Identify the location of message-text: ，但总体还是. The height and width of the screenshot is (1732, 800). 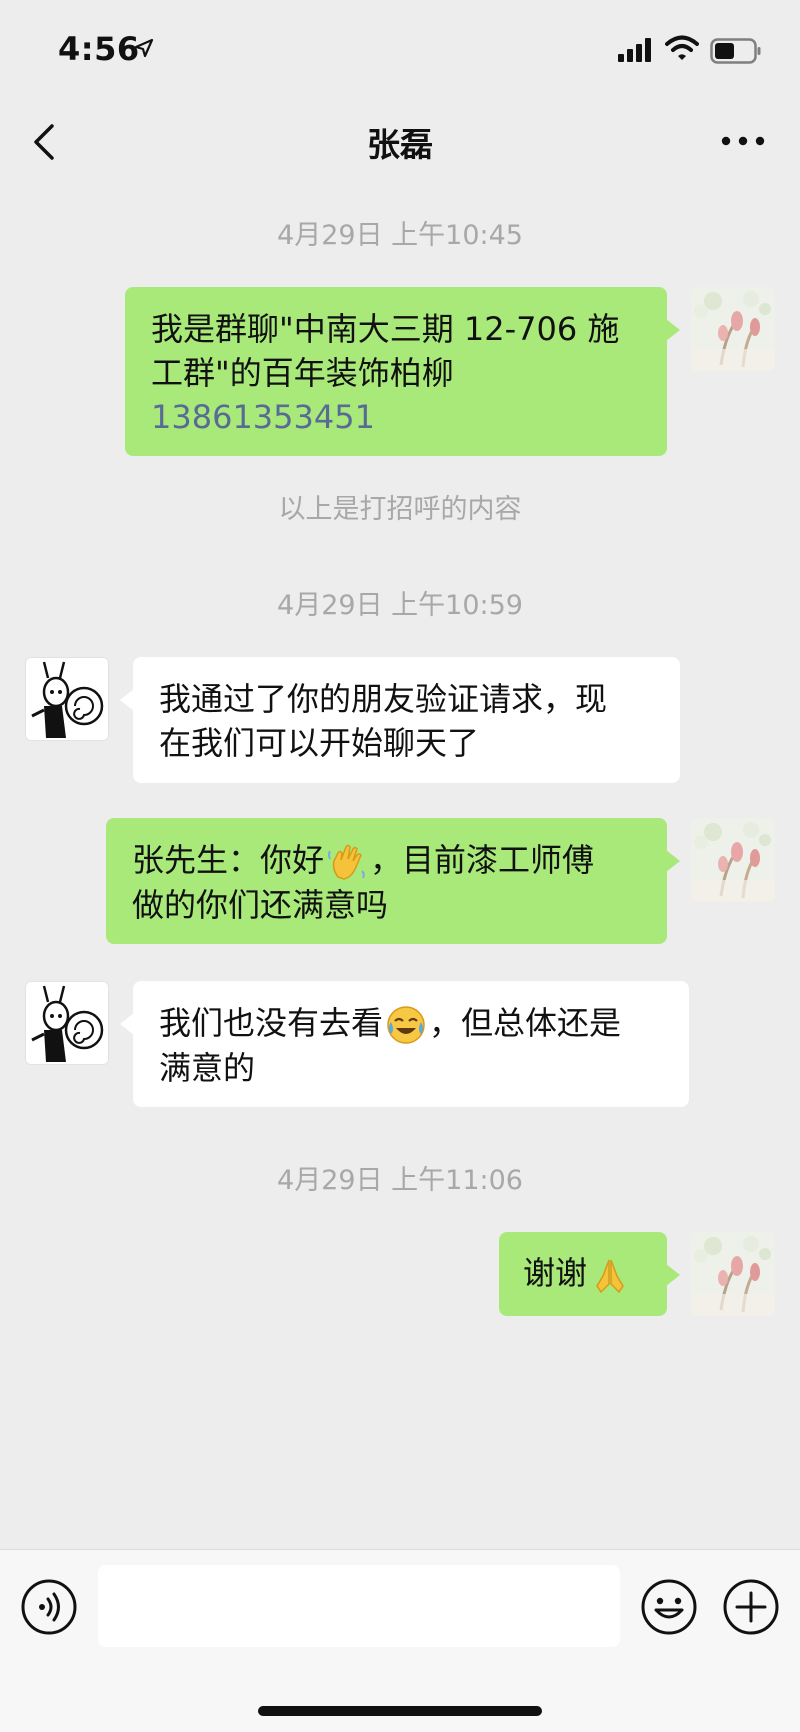
(525, 1023).